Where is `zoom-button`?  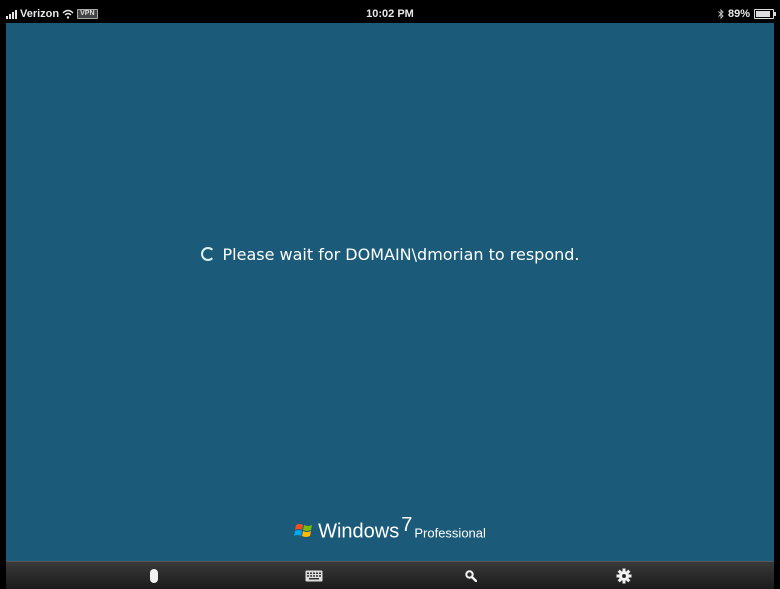 zoom-button is located at coordinates (471, 576).